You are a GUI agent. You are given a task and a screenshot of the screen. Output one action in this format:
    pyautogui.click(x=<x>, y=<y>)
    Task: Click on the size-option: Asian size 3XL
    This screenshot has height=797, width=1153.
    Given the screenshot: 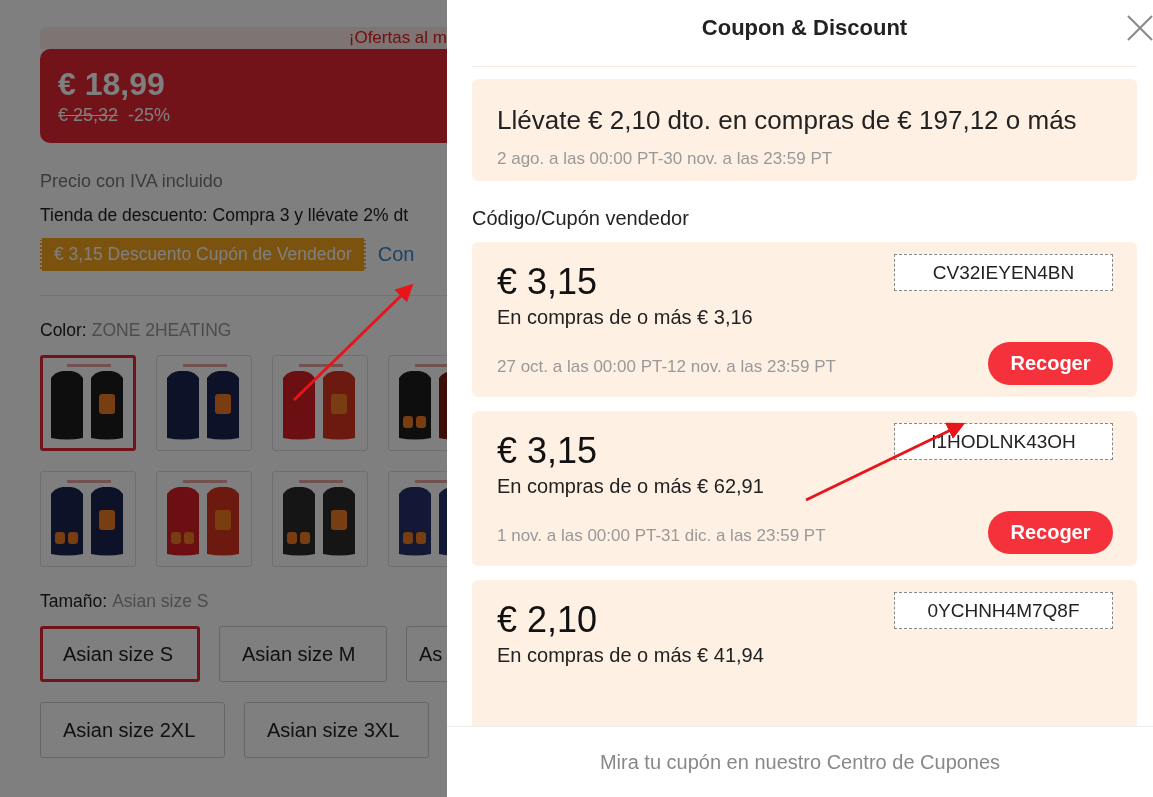 What is the action you would take?
    pyautogui.click(x=336, y=730)
    